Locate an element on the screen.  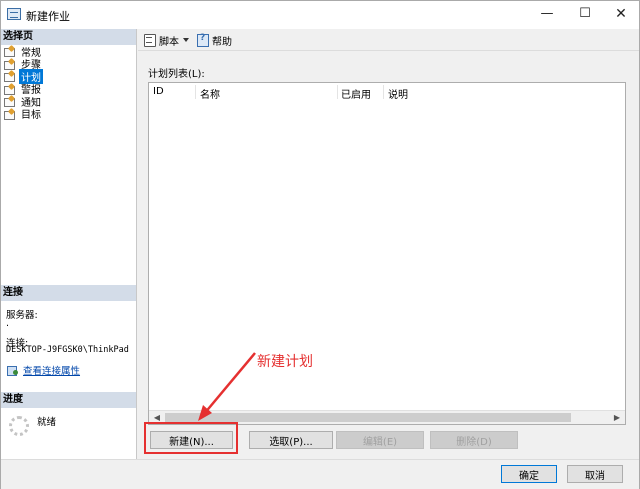
help-button: 帮助 is located at coordinates (214, 40).